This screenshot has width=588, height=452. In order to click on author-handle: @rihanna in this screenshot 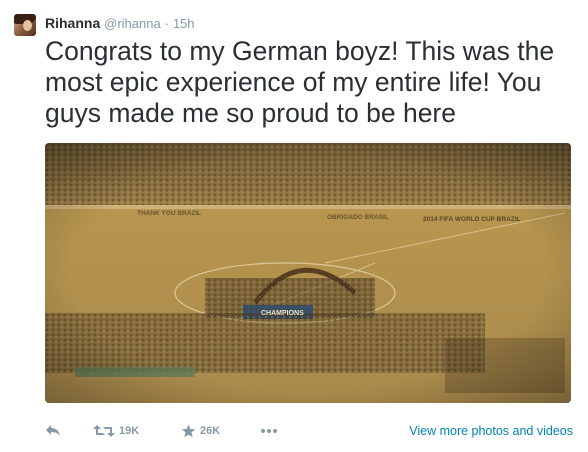, I will do `click(132, 23)`.